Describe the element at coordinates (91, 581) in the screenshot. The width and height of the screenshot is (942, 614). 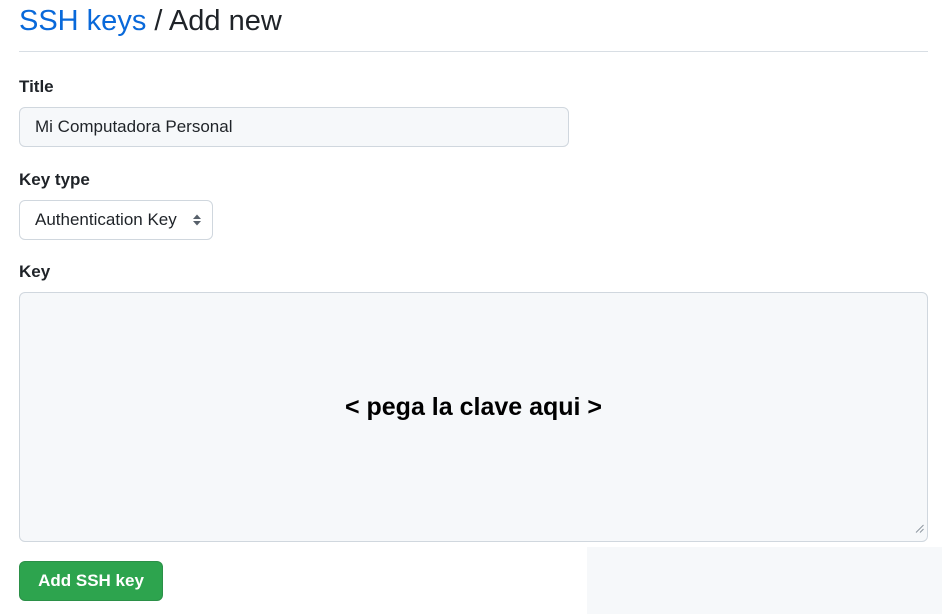
I see `add-ssh-key-button: Add SSH key` at that location.